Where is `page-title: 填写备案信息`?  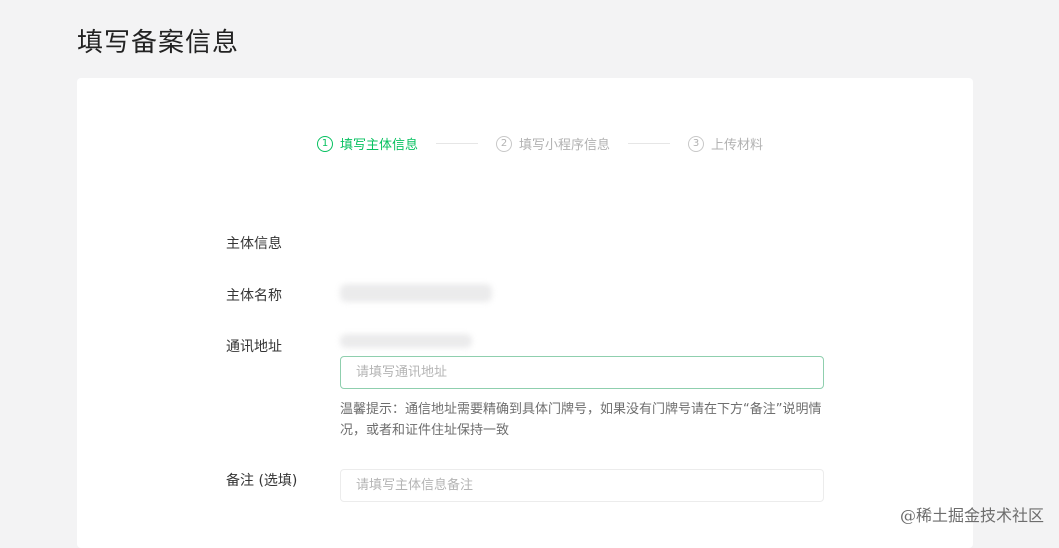
page-title: 填写备案信息 is located at coordinates (158, 43).